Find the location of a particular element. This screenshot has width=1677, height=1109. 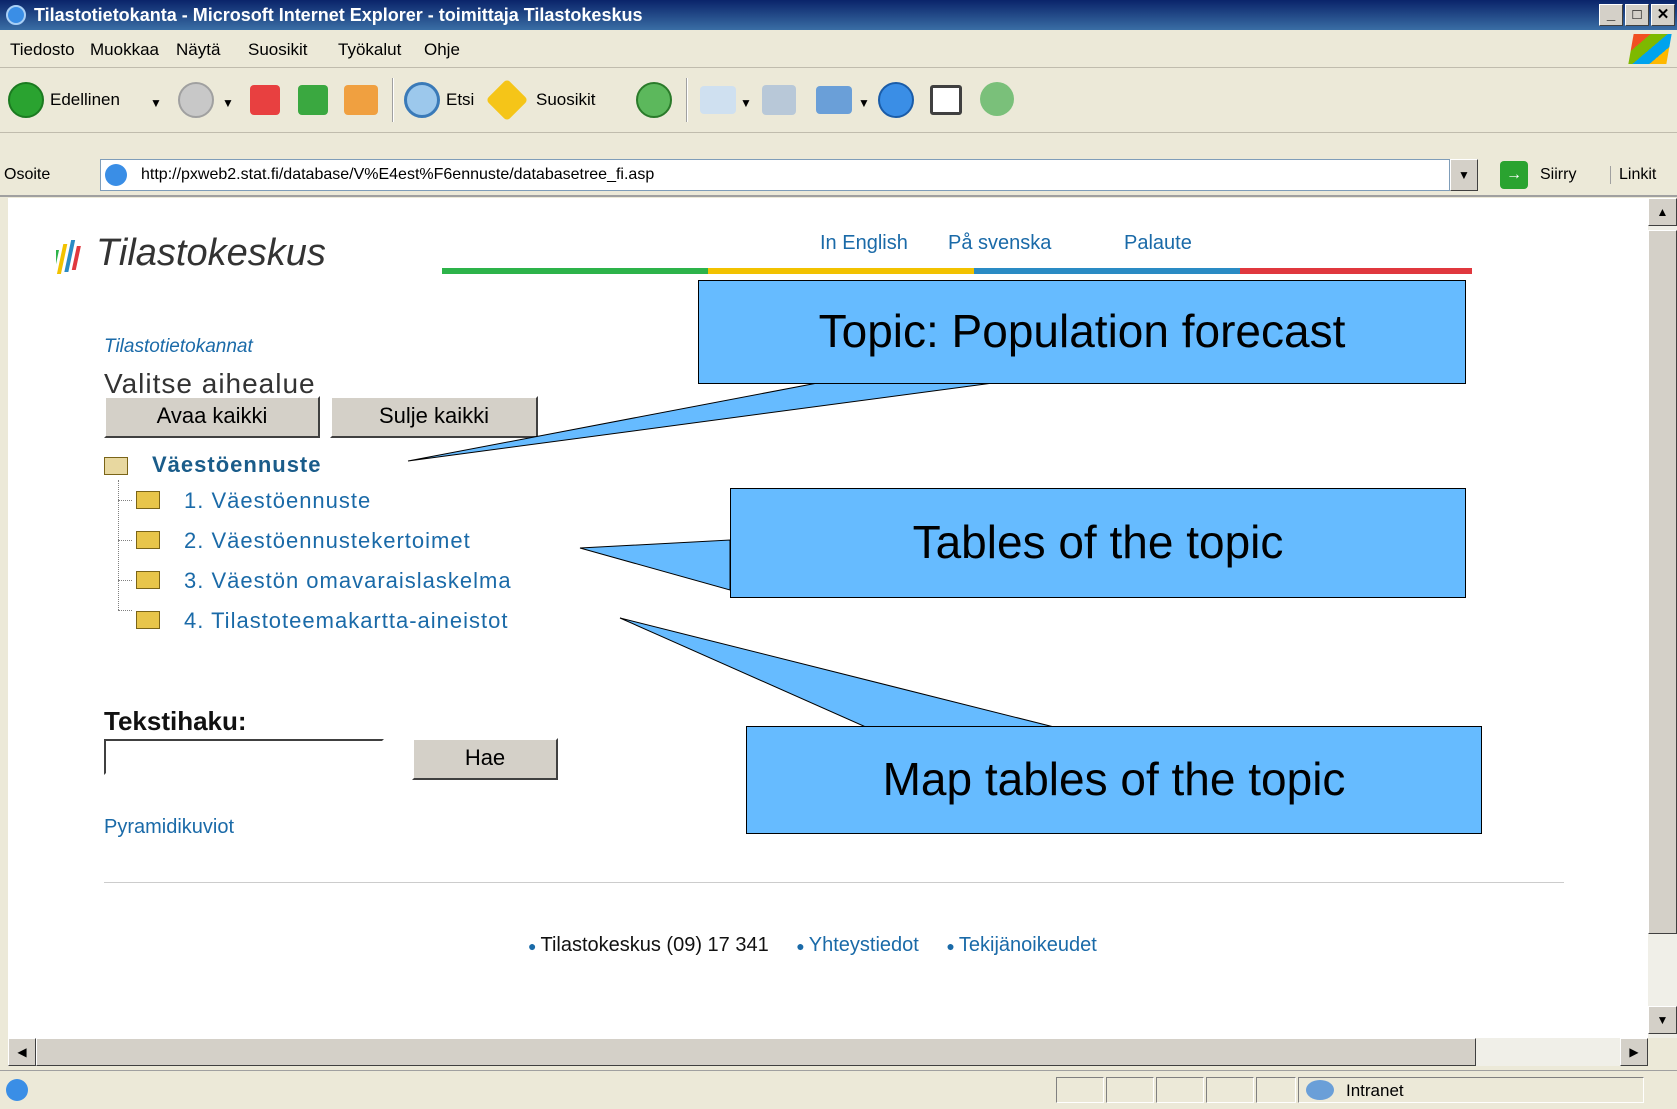

back-label: Edellinen is located at coordinates (85, 100).